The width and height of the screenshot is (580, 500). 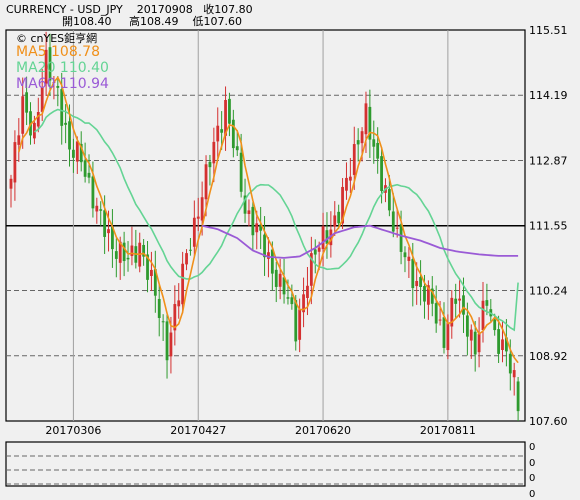 I want to click on x-tick-label: 20170620, so click(x=323, y=430).